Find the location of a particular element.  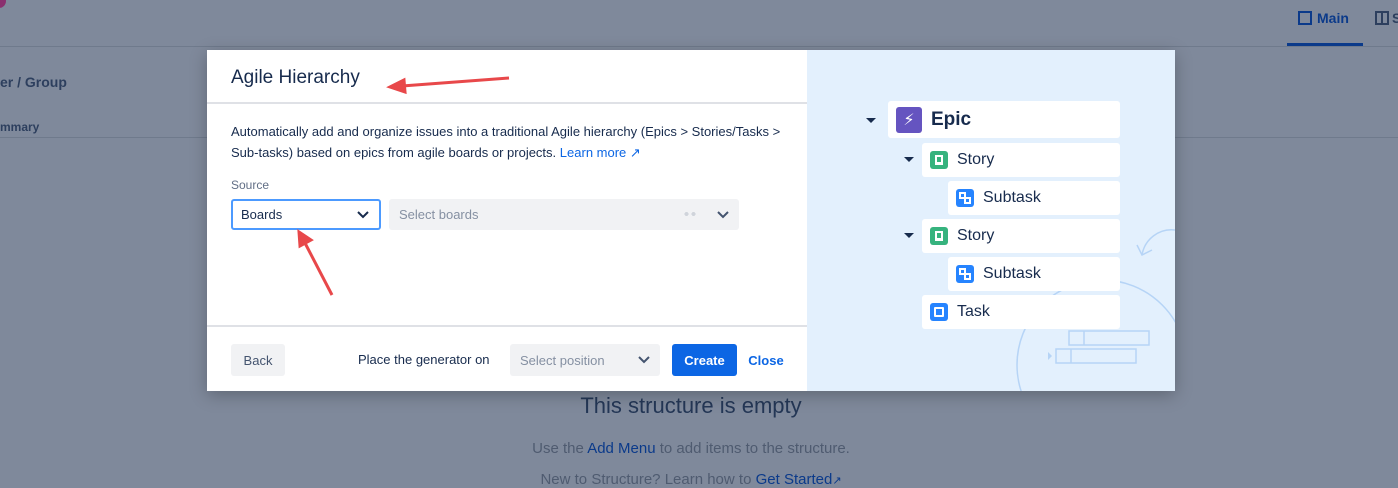

source-label: Source is located at coordinates (250, 185).